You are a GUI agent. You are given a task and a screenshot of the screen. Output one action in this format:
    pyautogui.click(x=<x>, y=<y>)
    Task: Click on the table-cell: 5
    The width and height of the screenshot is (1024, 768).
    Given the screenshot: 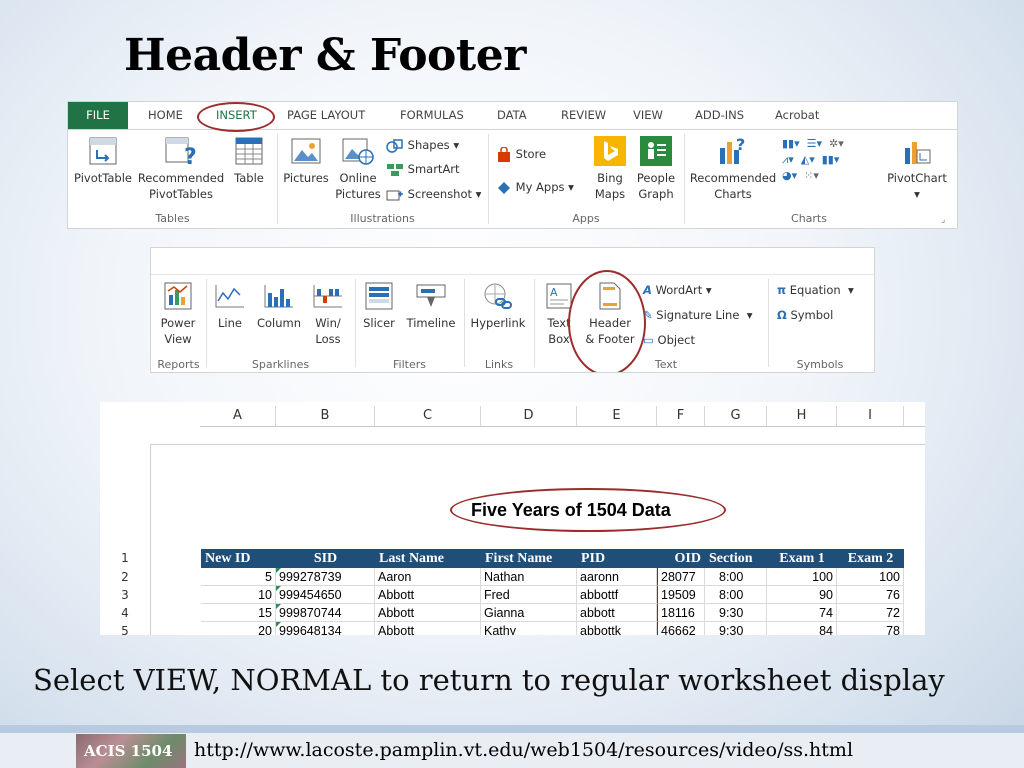 What is the action you would take?
    pyautogui.click(x=238, y=577)
    